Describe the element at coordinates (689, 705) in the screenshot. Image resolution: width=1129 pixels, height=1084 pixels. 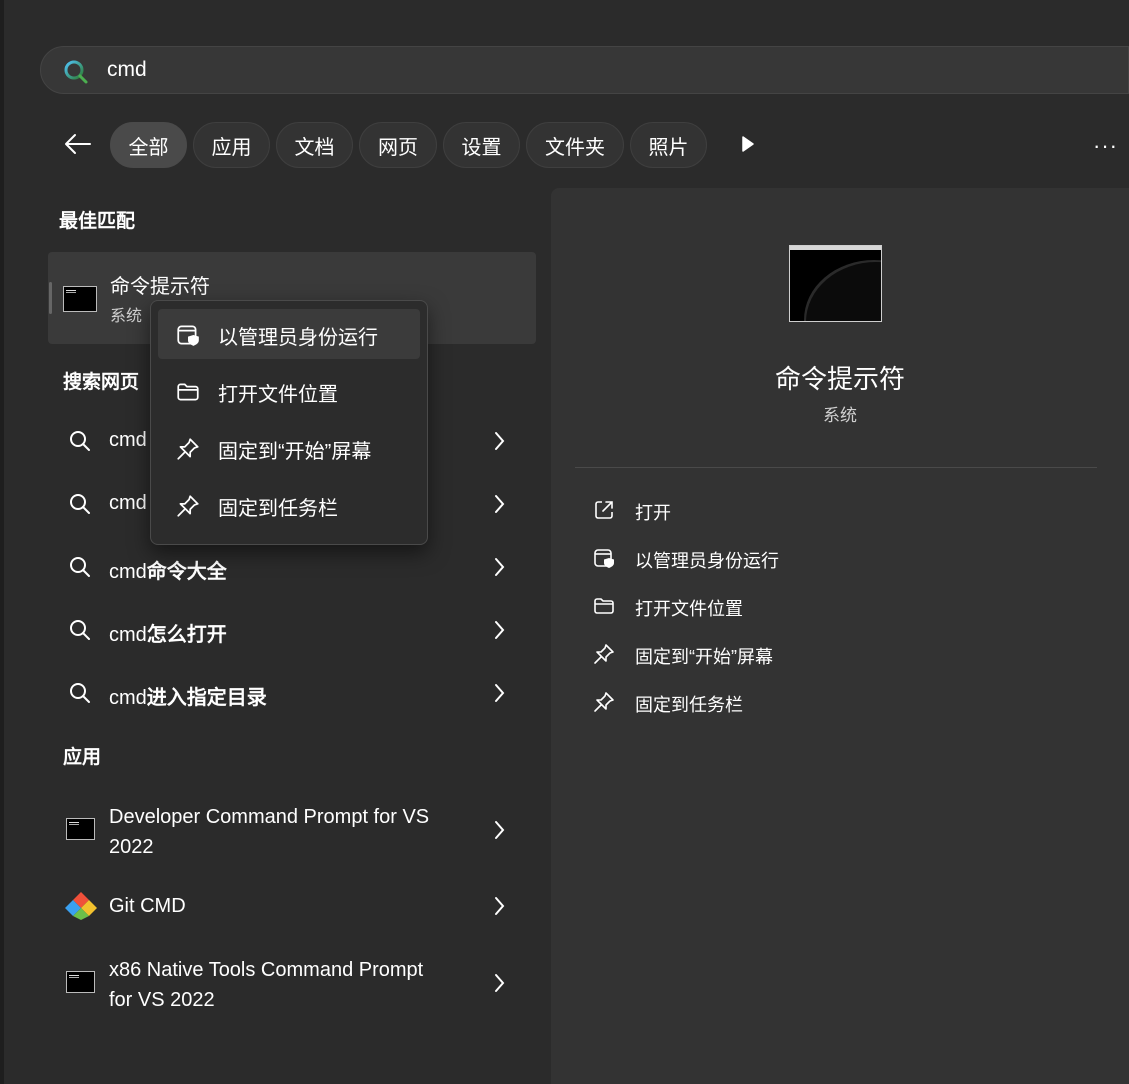
I see `action-label: 固定到任务栏` at that location.